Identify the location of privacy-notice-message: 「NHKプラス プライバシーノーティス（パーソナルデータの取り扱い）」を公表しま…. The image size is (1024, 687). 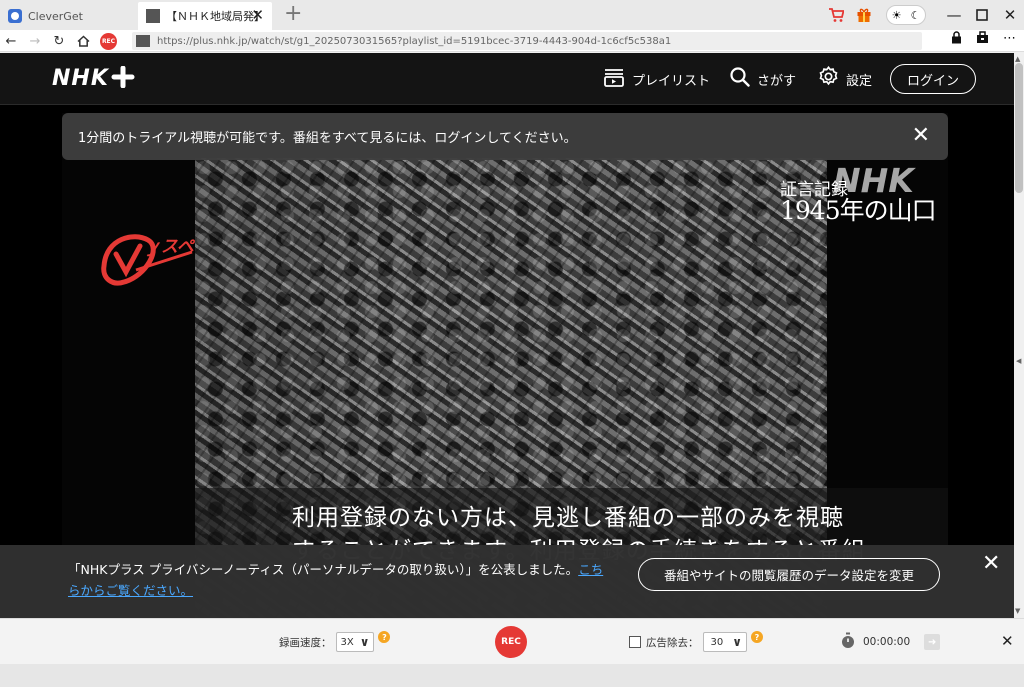
(323, 569).